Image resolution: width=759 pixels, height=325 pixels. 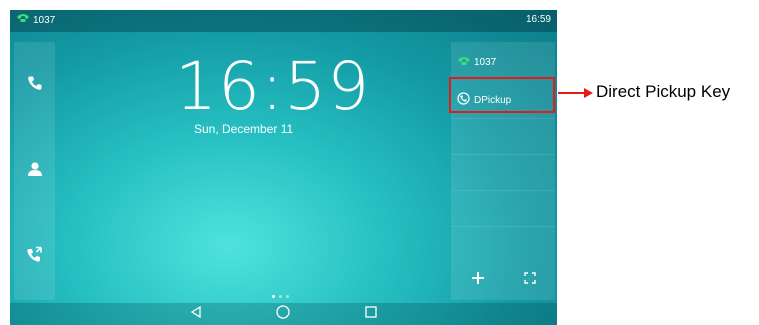 What do you see at coordinates (663, 91) in the screenshot?
I see `annotation-label: Direct Pickup Key` at bounding box center [663, 91].